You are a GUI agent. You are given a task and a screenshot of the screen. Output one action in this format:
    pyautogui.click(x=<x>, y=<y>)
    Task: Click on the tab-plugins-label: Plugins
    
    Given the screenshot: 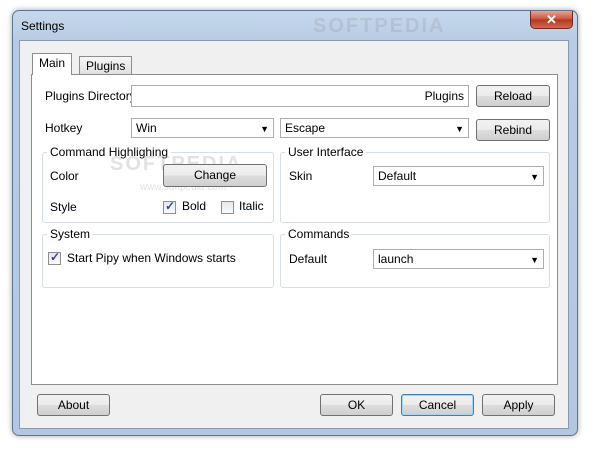 What is the action you would take?
    pyautogui.click(x=106, y=66)
    